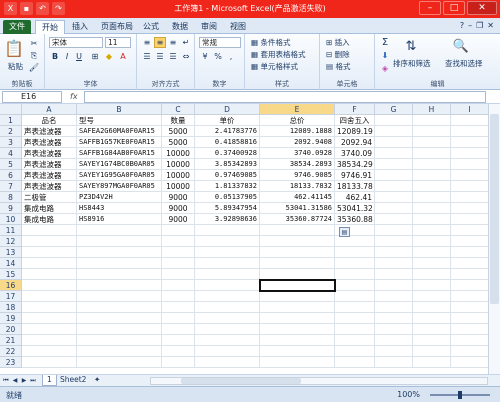  What do you see at coordinates (95, 56) in the screenshot?
I see `borders-icon: ⊞` at bounding box center [95, 56].